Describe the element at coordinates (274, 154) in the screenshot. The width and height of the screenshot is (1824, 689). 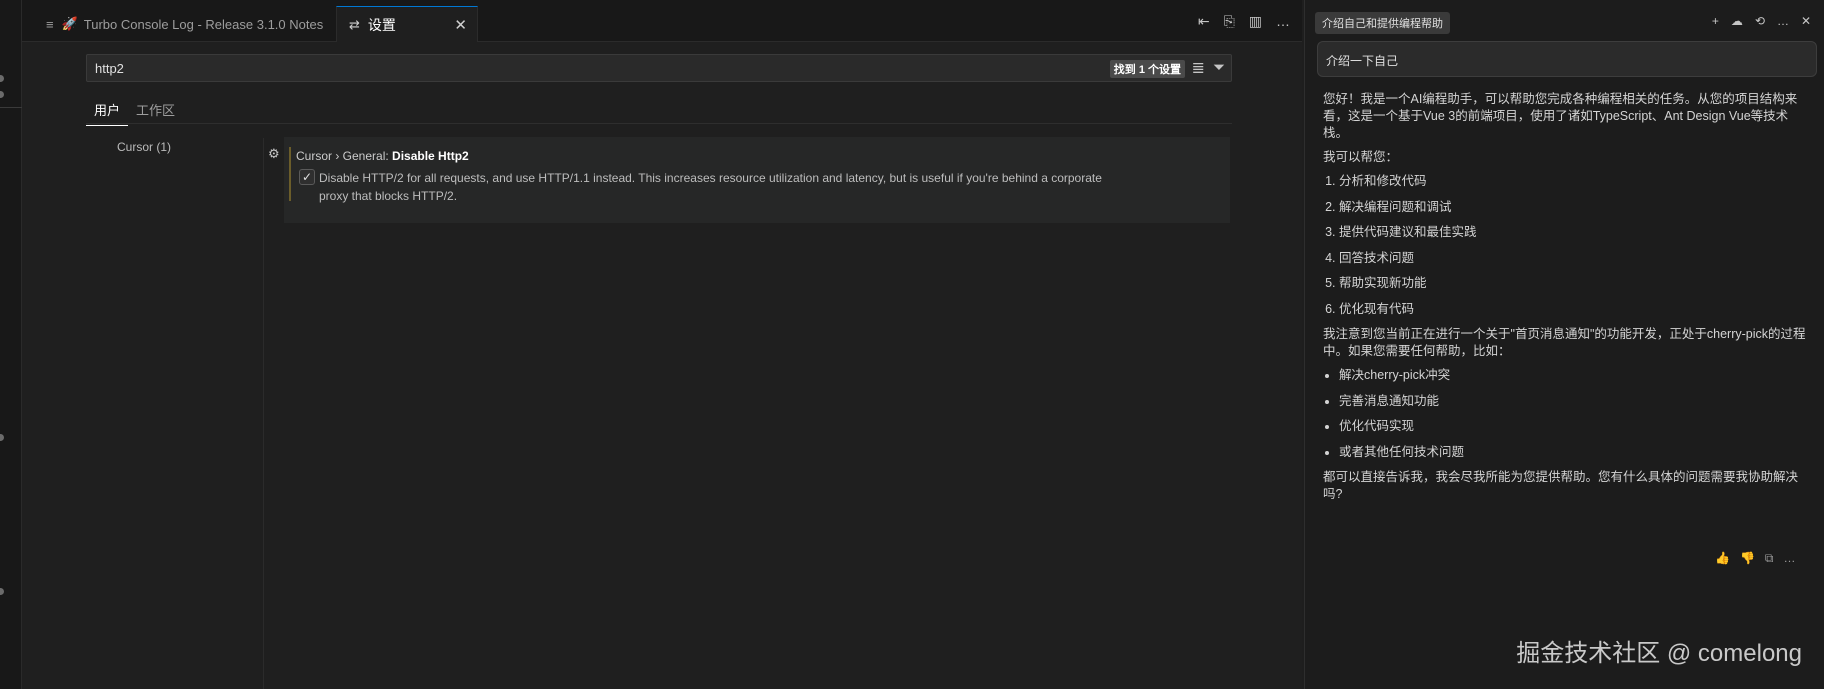
I see `gear-icon: ⚙` at that location.